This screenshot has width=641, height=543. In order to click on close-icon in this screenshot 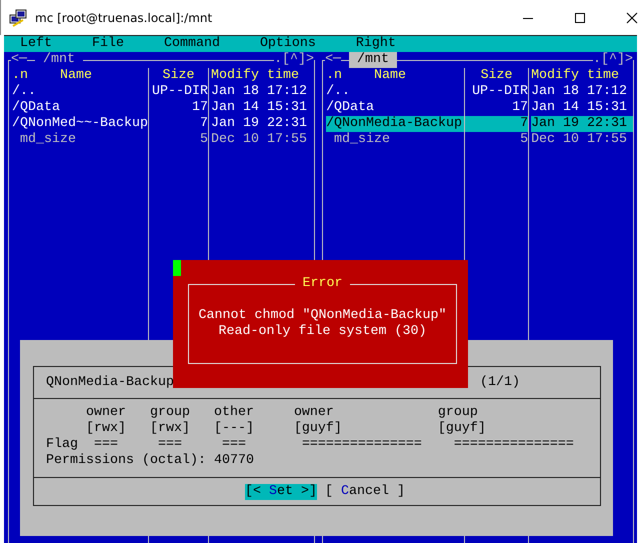, I will do `click(632, 18)`.